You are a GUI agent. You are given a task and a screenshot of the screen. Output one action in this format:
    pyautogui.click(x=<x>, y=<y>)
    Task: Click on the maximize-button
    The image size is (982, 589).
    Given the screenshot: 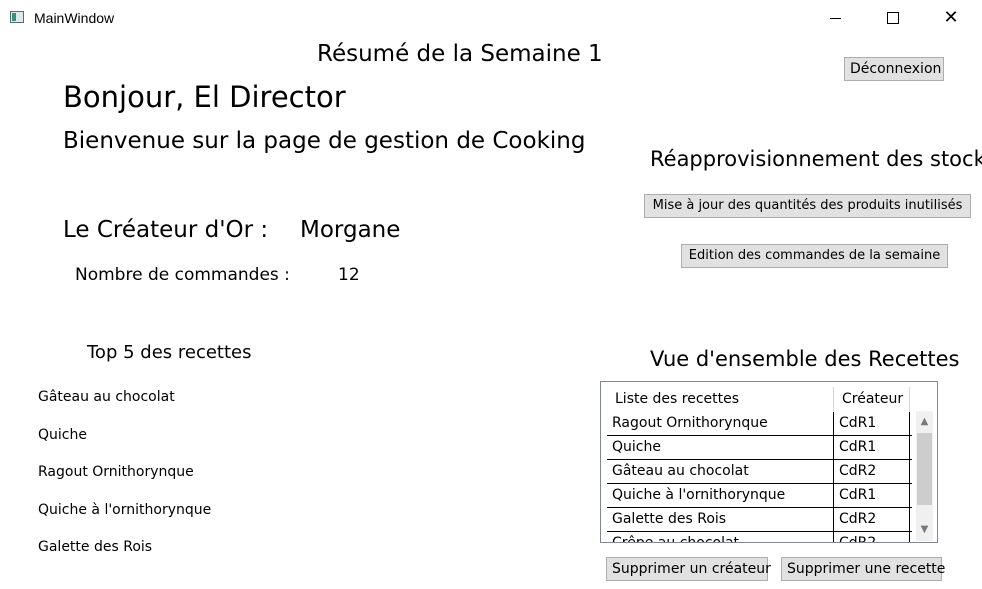 What is the action you would take?
    pyautogui.click(x=893, y=18)
    